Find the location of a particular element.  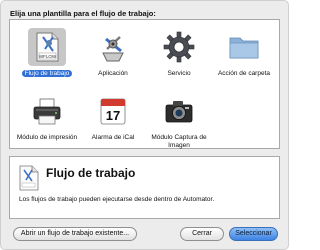

template-label: Módulo Captura de Imagen is located at coordinates (179, 141).